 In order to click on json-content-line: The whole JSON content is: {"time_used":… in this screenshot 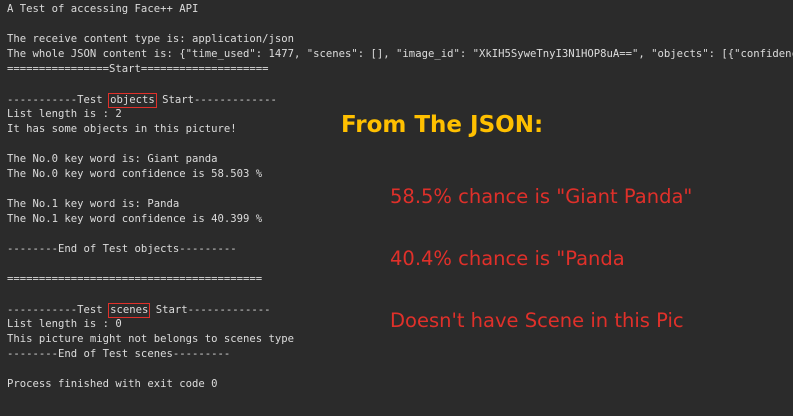, I will do `click(400, 54)`.